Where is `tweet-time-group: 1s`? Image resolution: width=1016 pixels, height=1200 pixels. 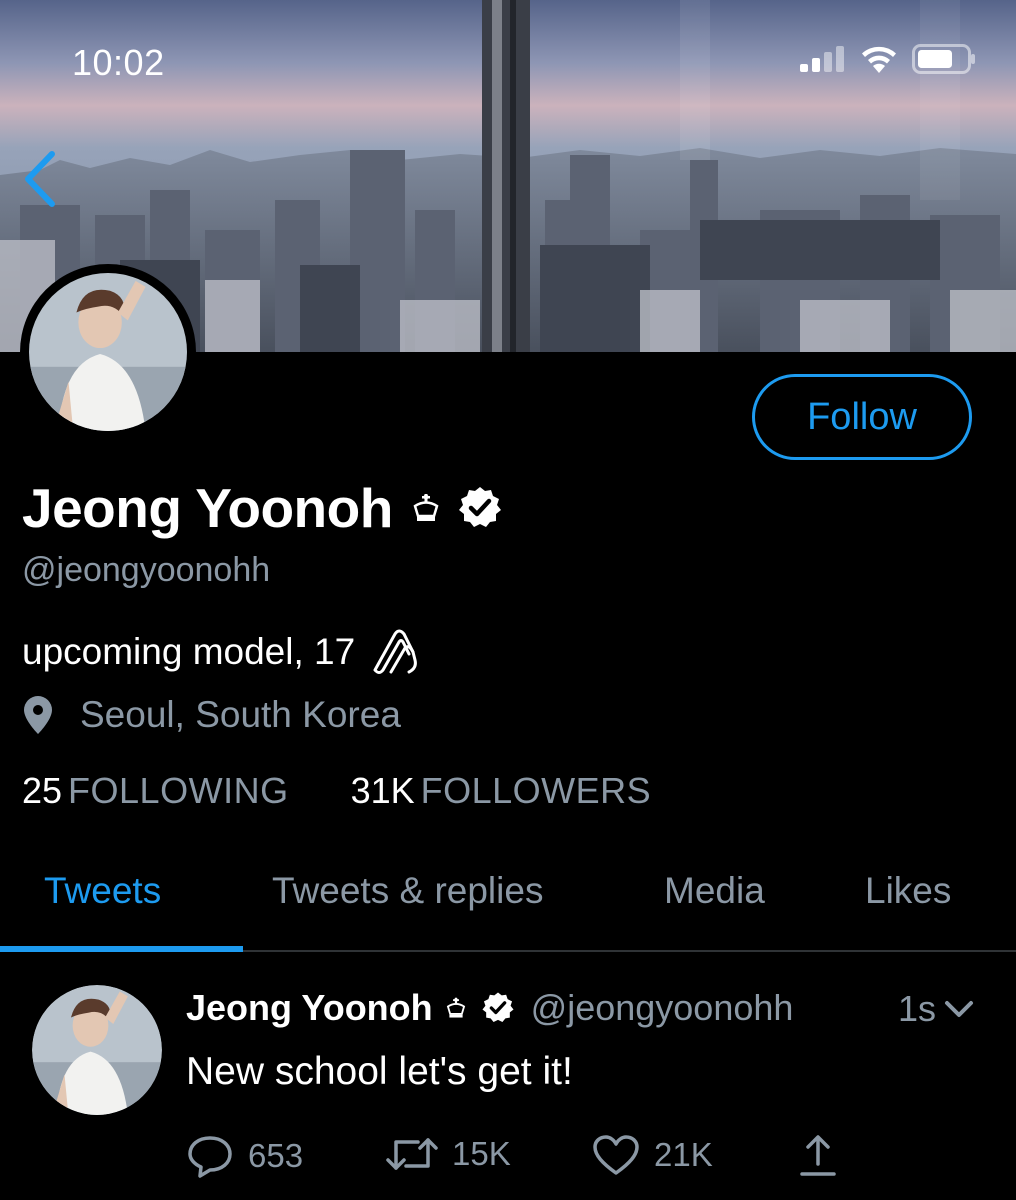
tweet-time-group: 1s is located at coordinates (936, 1009).